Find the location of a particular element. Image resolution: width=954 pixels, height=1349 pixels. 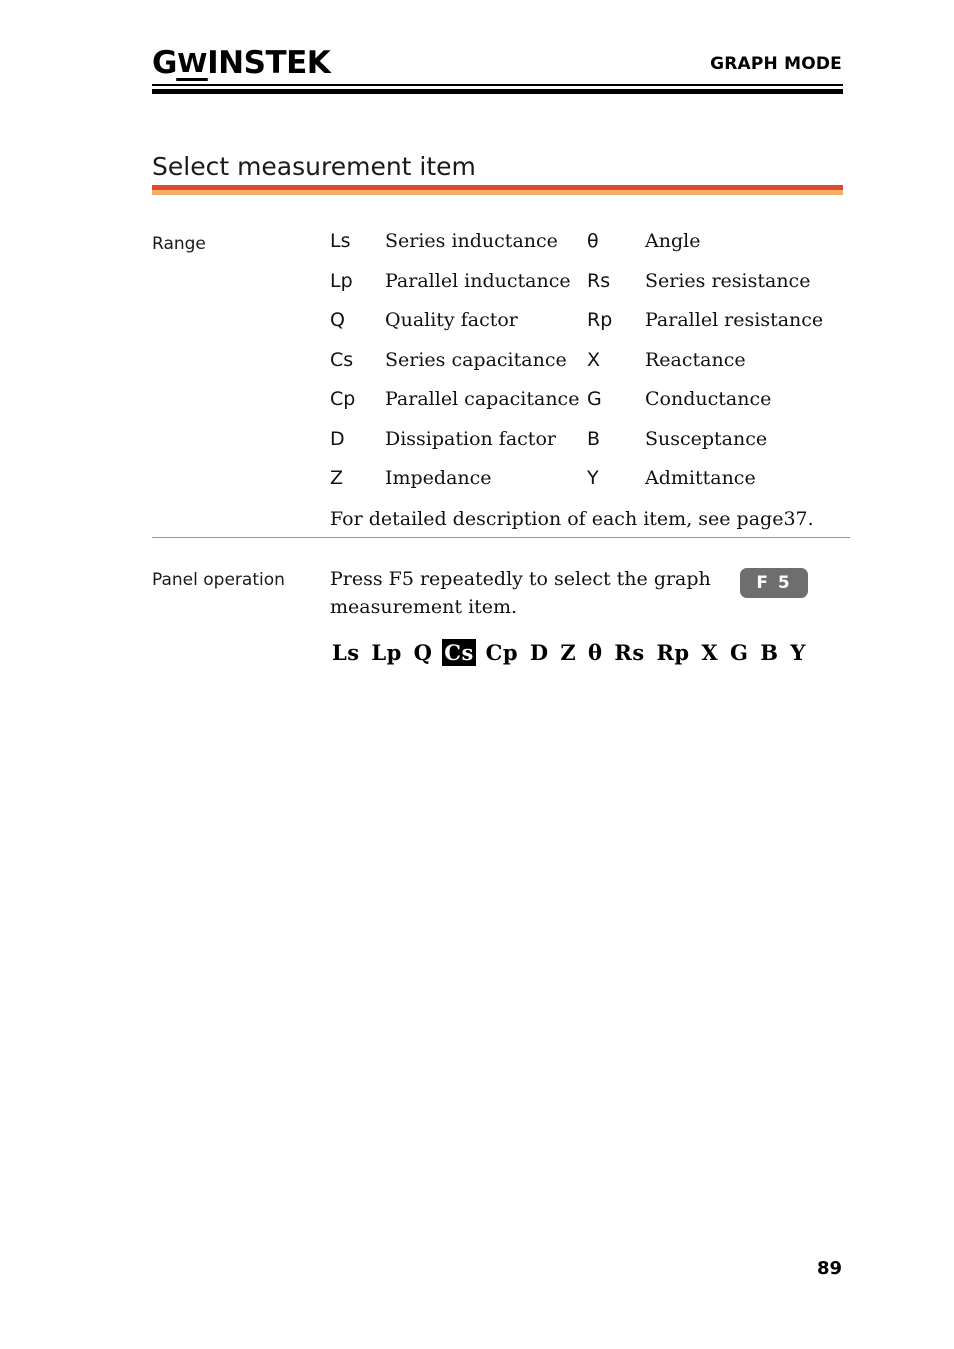

table-row: Cp Parallel capacitance G Conductance is located at coordinates (587, 408).